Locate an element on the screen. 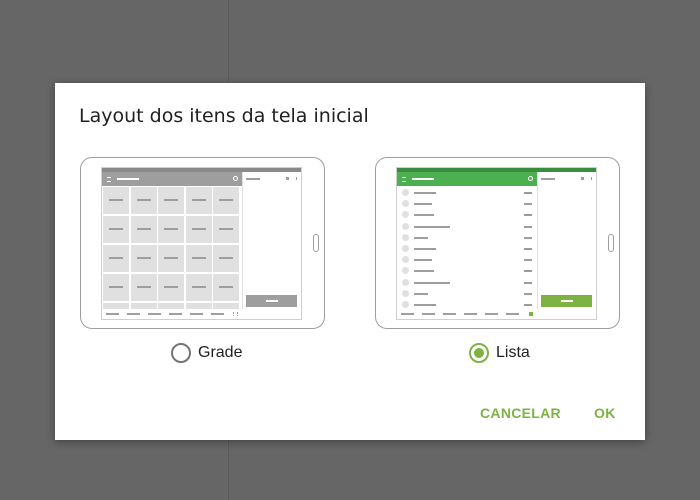  cancel-button: CANCELAR is located at coordinates (520, 413).